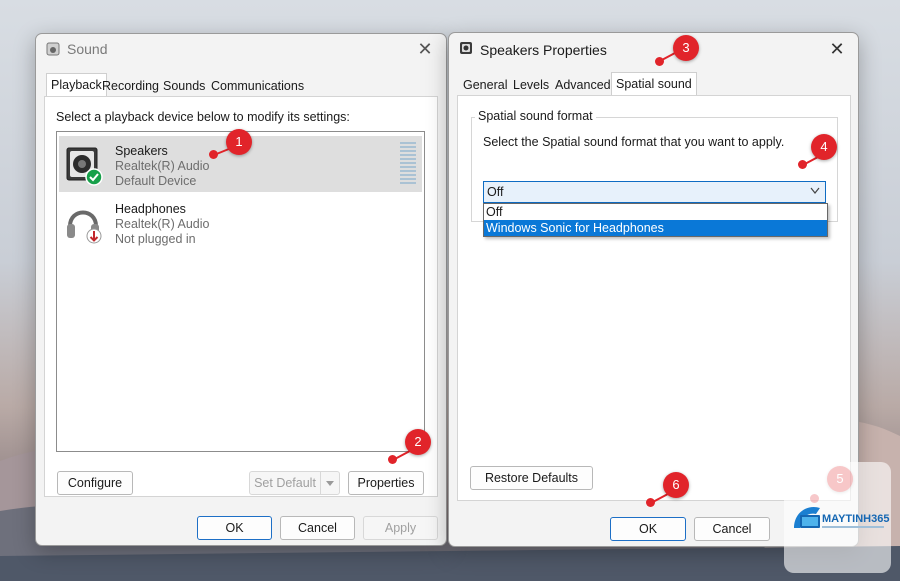 The width and height of the screenshot is (900, 581). I want to click on spatial-format-group-title: Spatial sound format, so click(535, 116).